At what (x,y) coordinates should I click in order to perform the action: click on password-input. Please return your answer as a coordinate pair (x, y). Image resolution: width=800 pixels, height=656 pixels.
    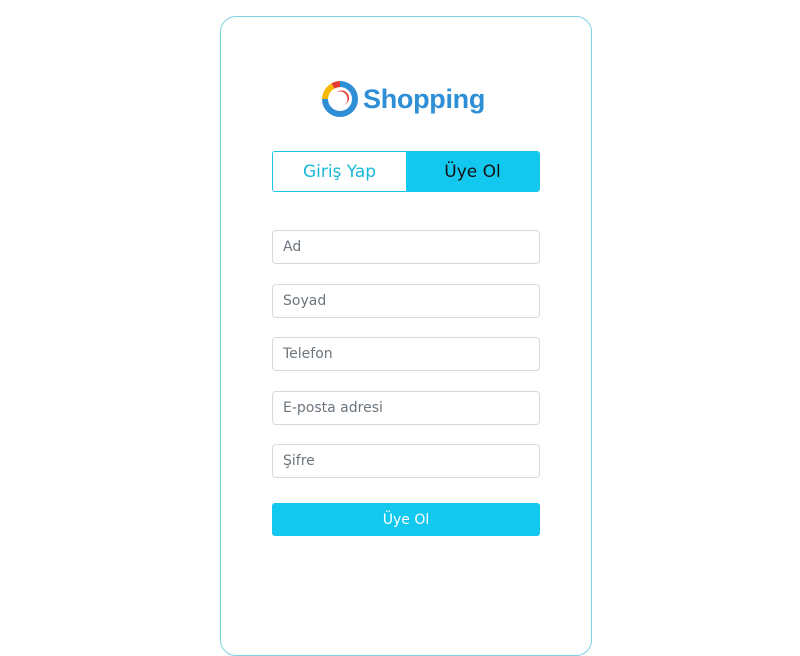
    Looking at the image, I should click on (406, 461).